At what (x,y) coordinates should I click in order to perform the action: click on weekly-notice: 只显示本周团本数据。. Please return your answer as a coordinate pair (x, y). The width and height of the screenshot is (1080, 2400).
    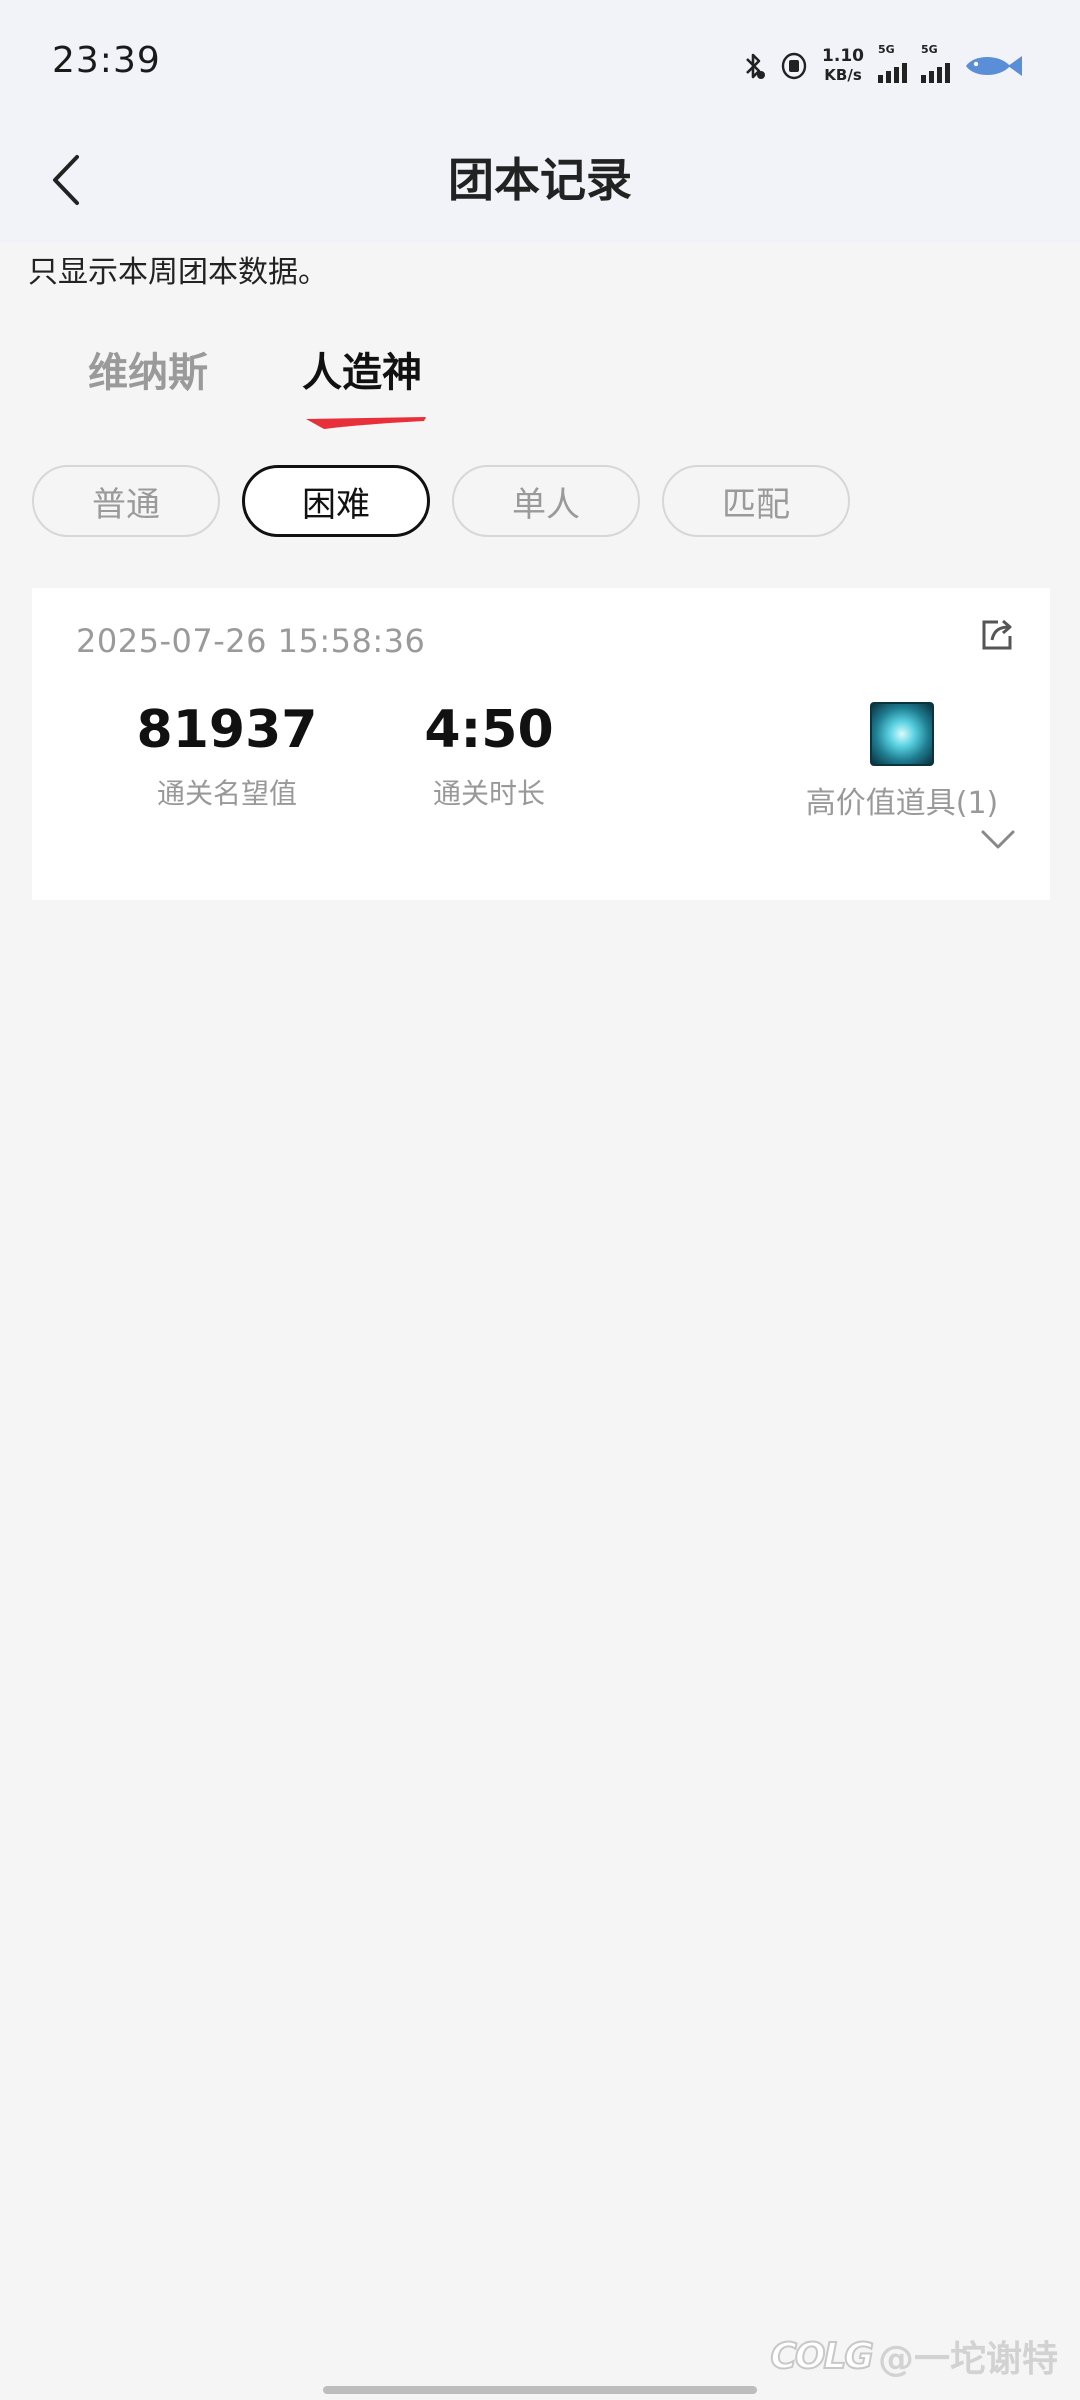
    Looking at the image, I should click on (178, 272).